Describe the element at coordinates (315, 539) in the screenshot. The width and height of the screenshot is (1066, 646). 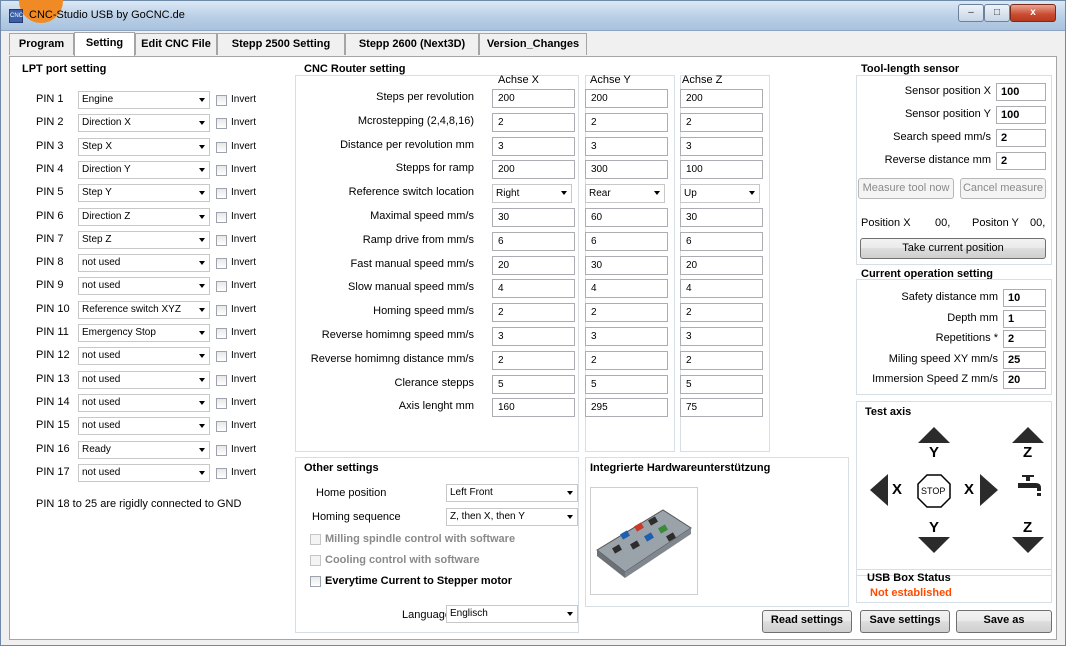
I see `milling-spindle-checkbox` at that location.